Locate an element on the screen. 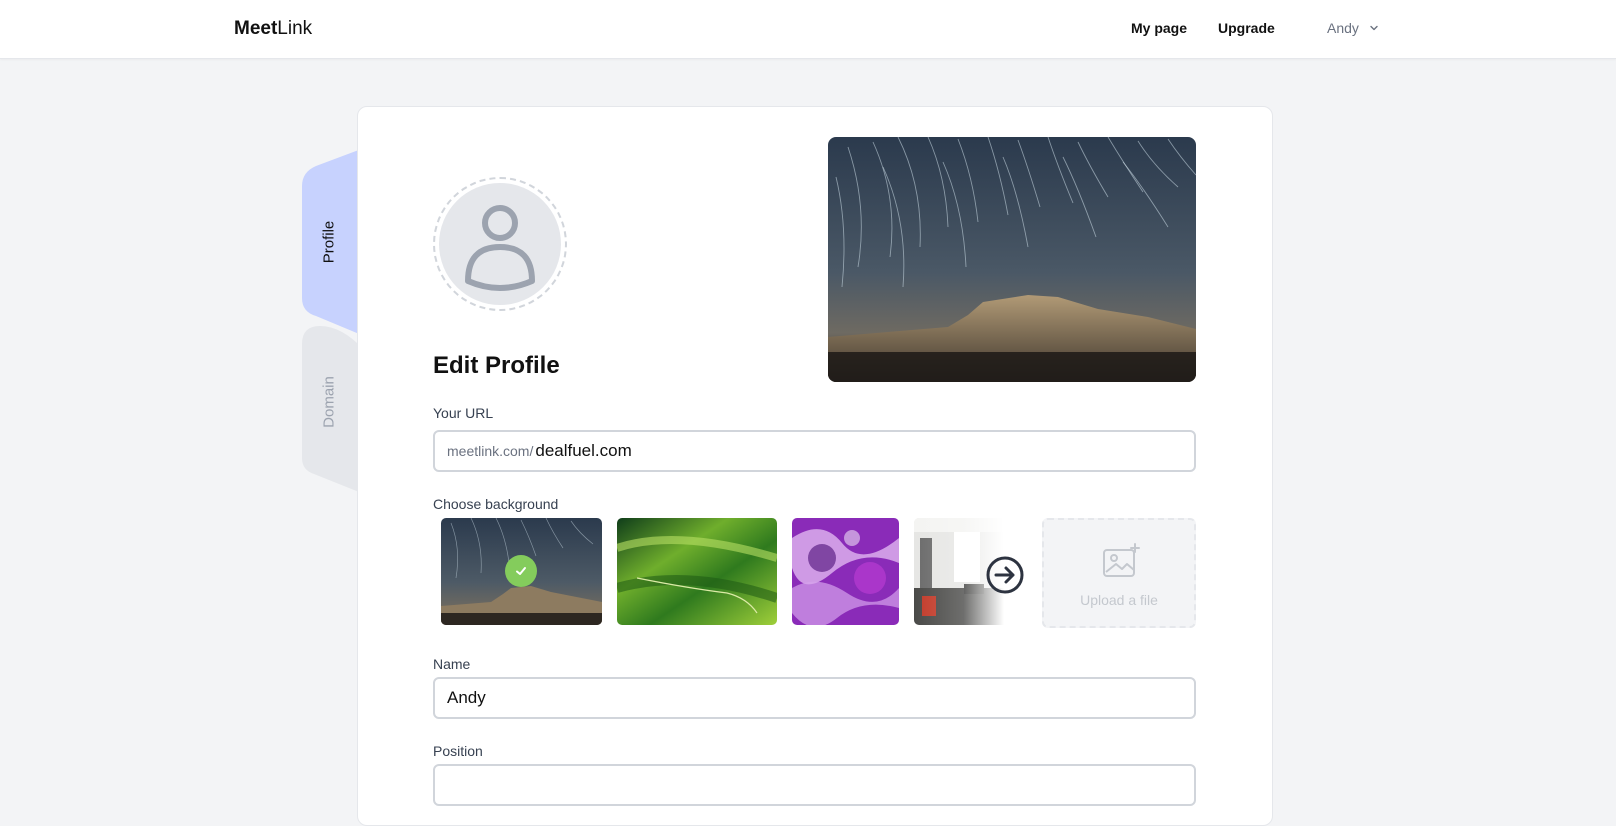 The height and width of the screenshot is (826, 1616). upload-background-button: Upload a file is located at coordinates (1119, 573).